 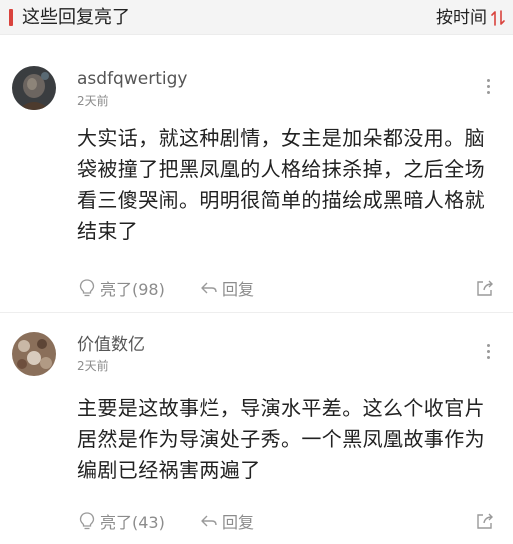 What do you see at coordinates (76, 17) in the screenshot?
I see `section-title: 这些回复亮了` at bounding box center [76, 17].